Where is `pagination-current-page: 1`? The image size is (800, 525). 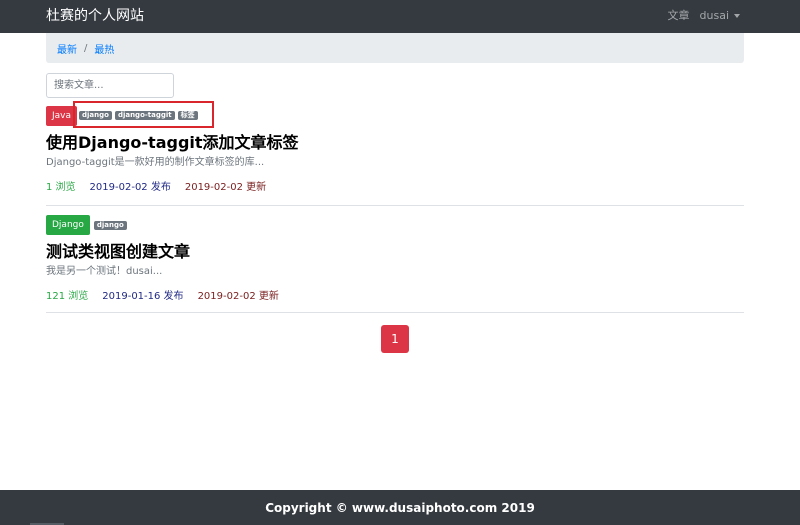 pagination-current-page: 1 is located at coordinates (395, 339).